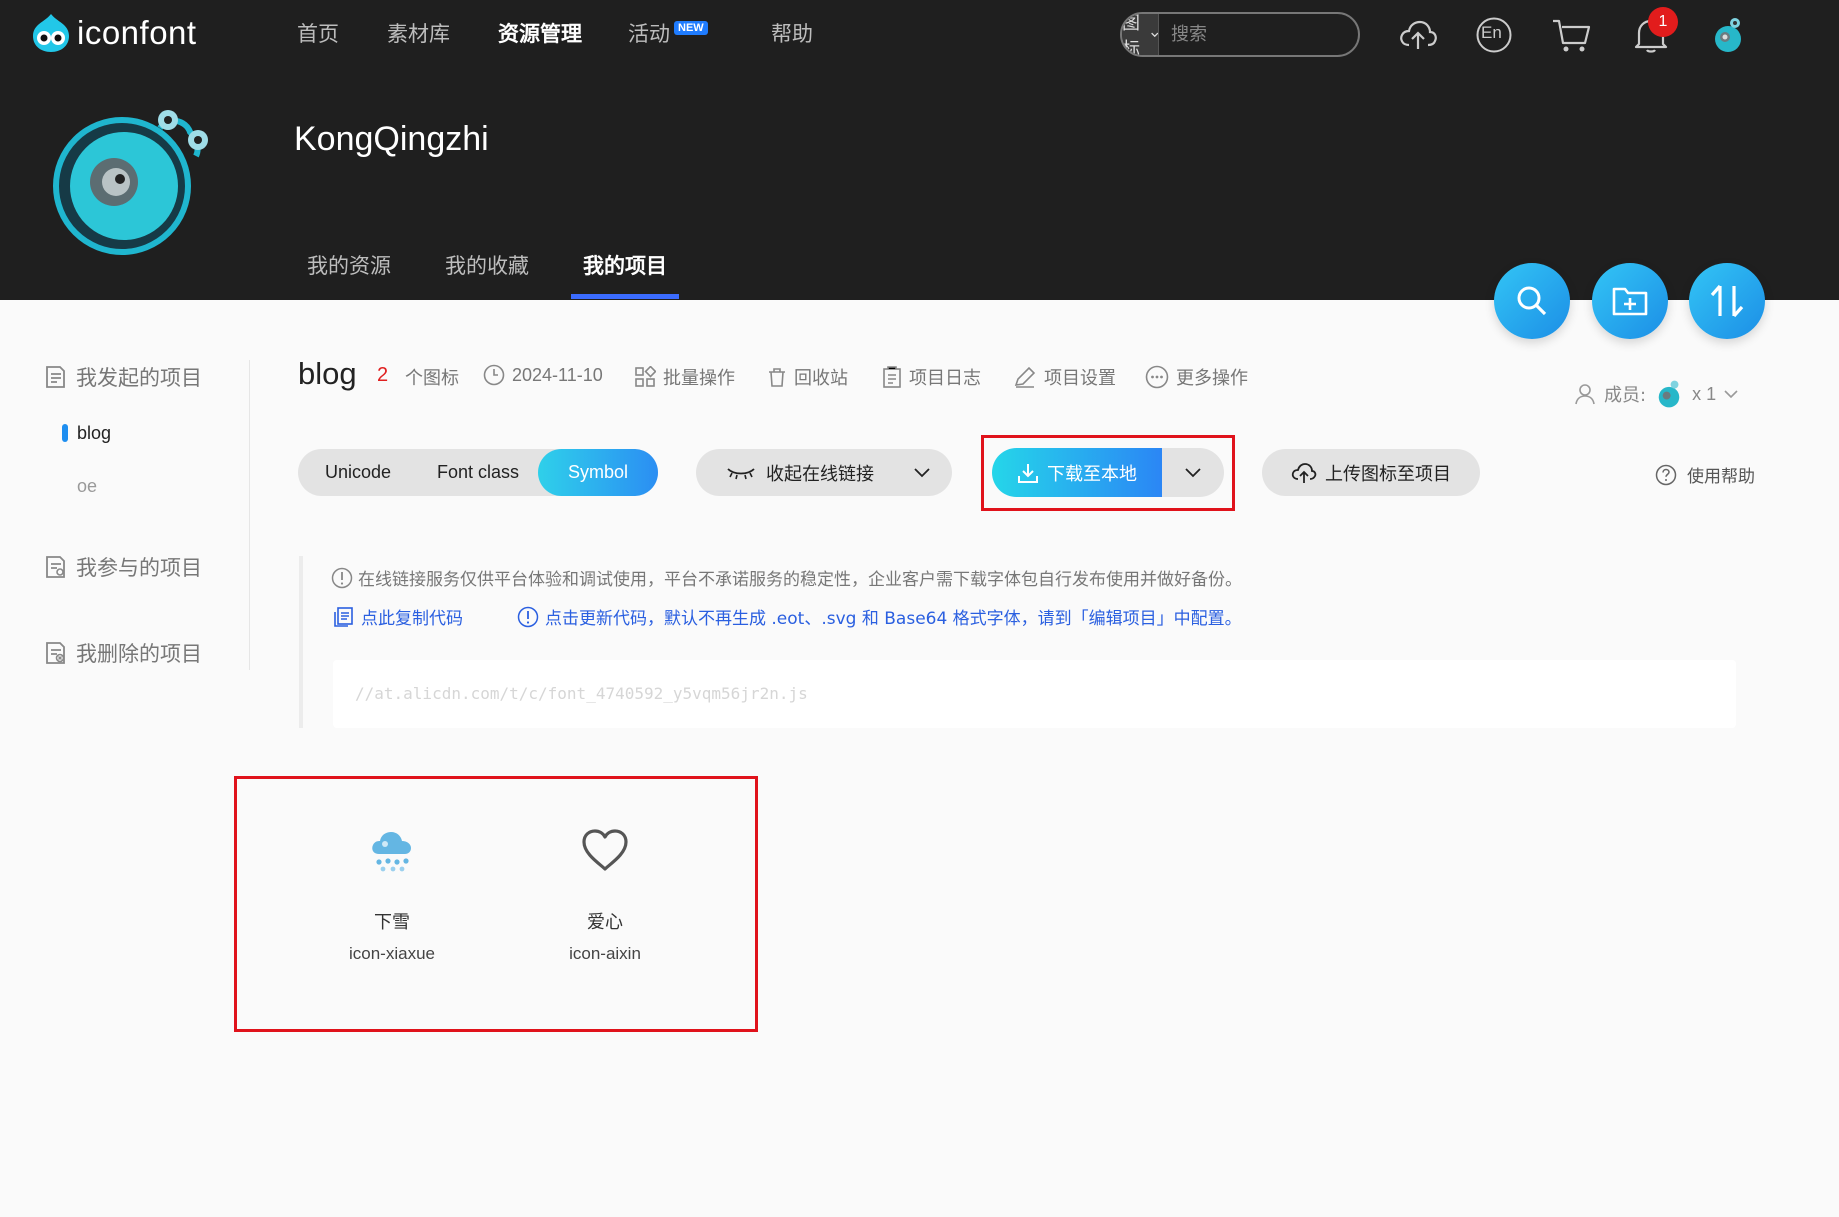 This screenshot has height=1217, width=1839. What do you see at coordinates (494, 375) in the screenshot?
I see `clock-icon` at bounding box center [494, 375].